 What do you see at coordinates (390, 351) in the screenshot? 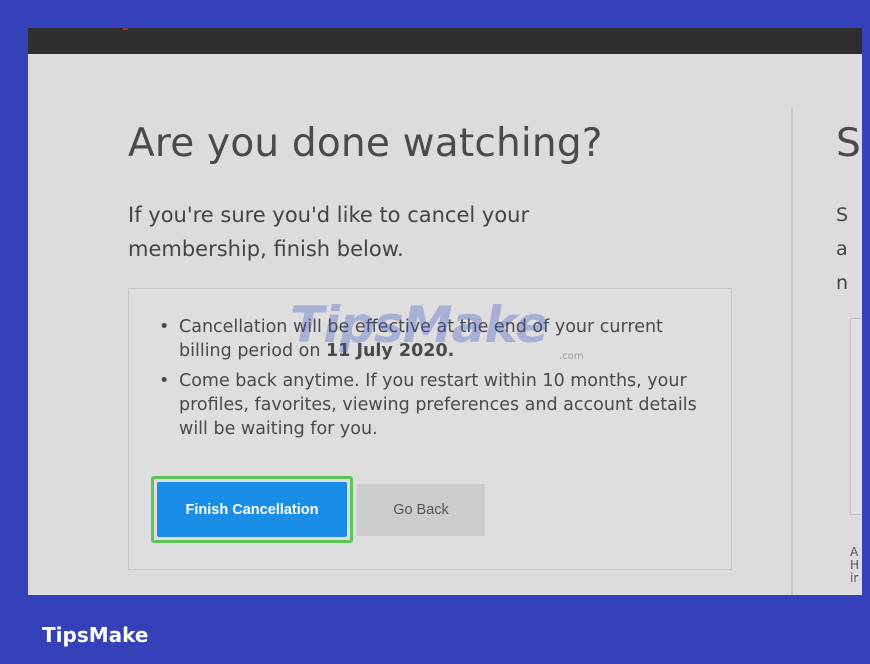
I see `effective-date: 11 July 2020.` at bounding box center [390, 351].